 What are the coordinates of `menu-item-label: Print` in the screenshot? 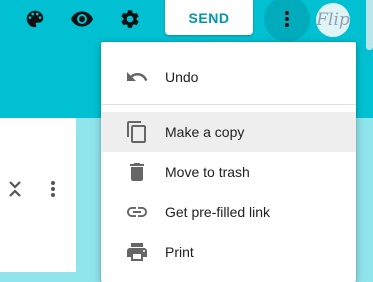 It's located at (179, 252).